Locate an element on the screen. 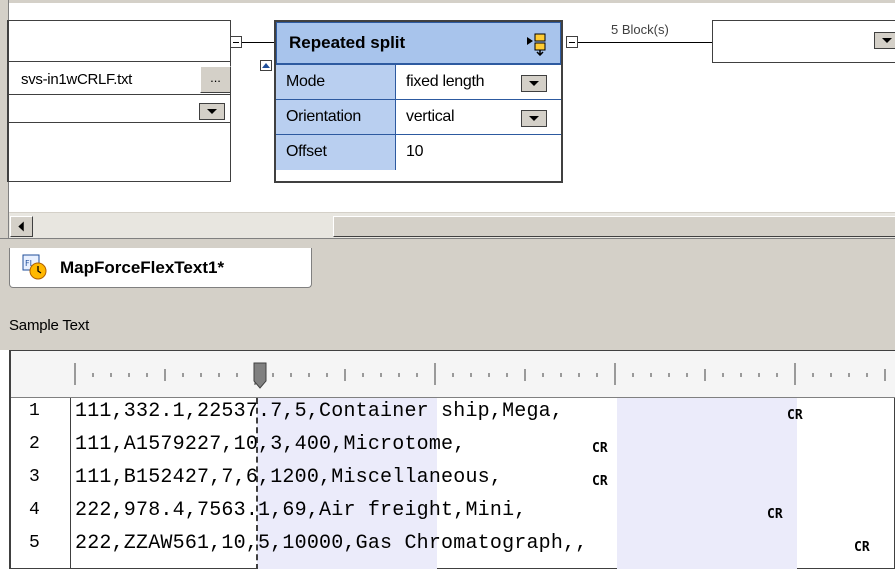 The height and width of the screenshot is (569, 895). split-position-marker is located at coordinates (260, 375).